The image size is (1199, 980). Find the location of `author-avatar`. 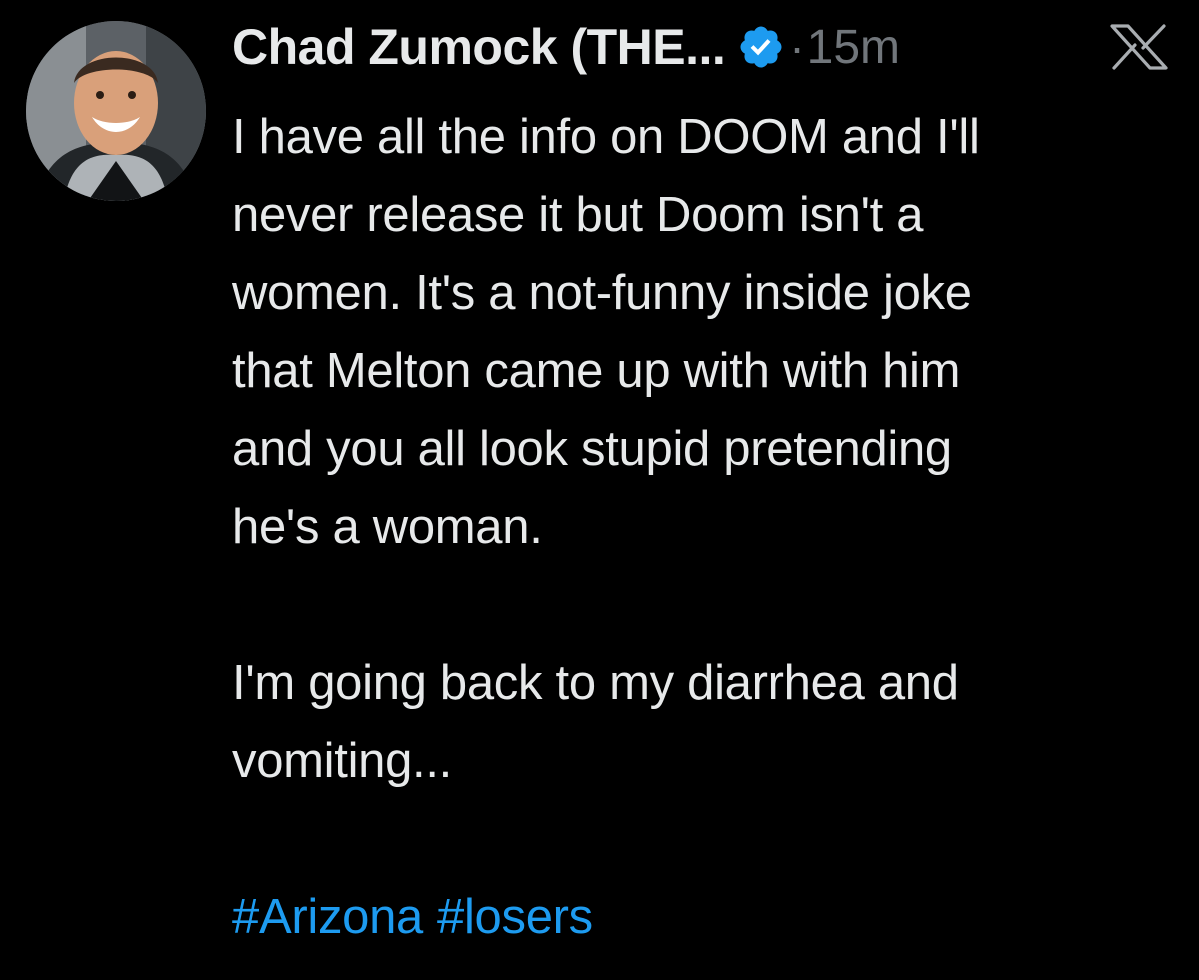

author-avatar is located at coordinates (116, 111).